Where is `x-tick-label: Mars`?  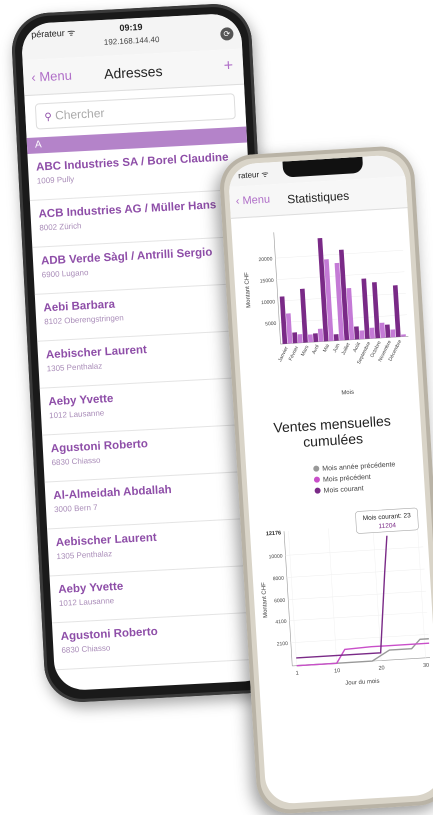
x-tick-label: Mars is located at coordinates (305, 350).